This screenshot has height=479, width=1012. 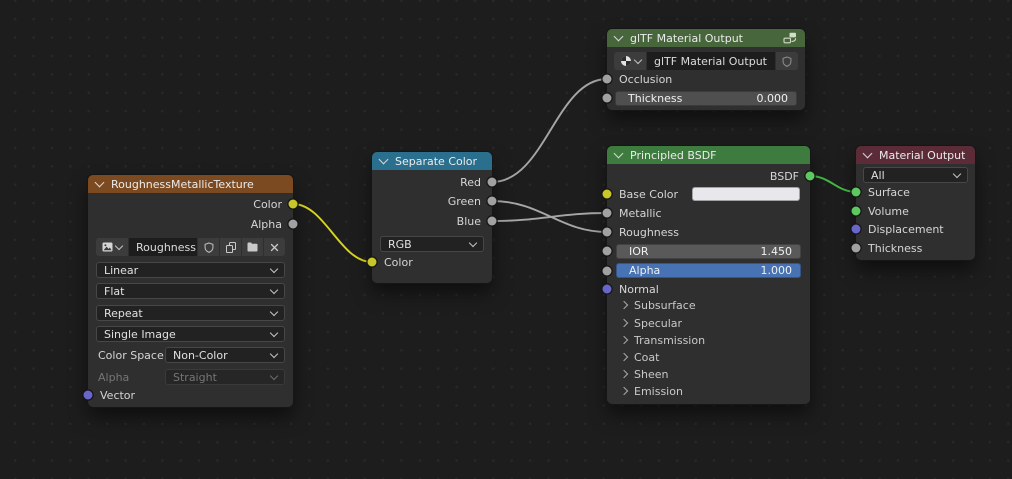 I want to click on ior-slider: IOR 1.450, so click(x=708, y=251).